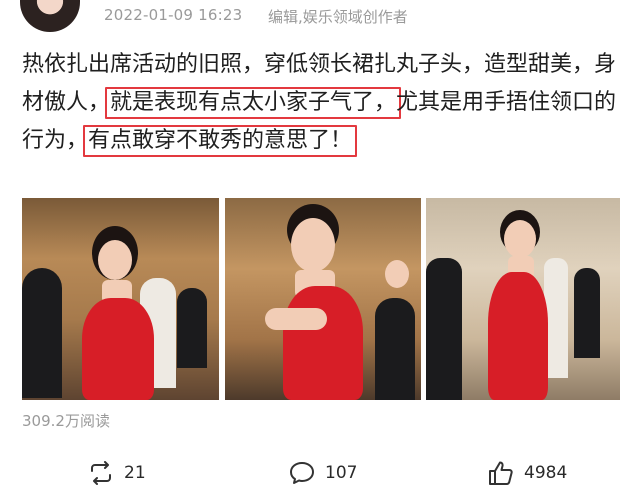  What do you see at coordinates (253, 103) in the screenshot?
I see `highlight-box-1: 就是表现有点太小家子气了，` at bounding box center [253, 103].